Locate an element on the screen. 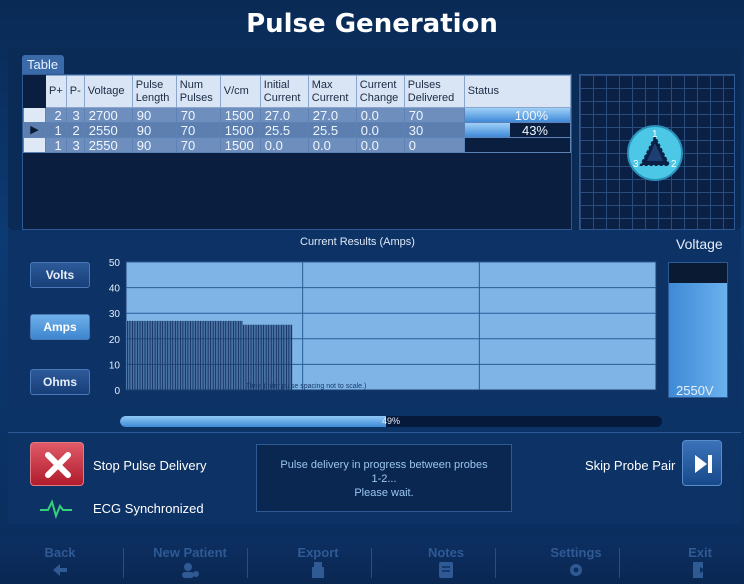 The width and height of the screenshot is (744, 584). table-row: ▶ 1 2 2550 90 70 1500 25.5 25.5 0.0 30 43% is located at coordinates (297, 130).